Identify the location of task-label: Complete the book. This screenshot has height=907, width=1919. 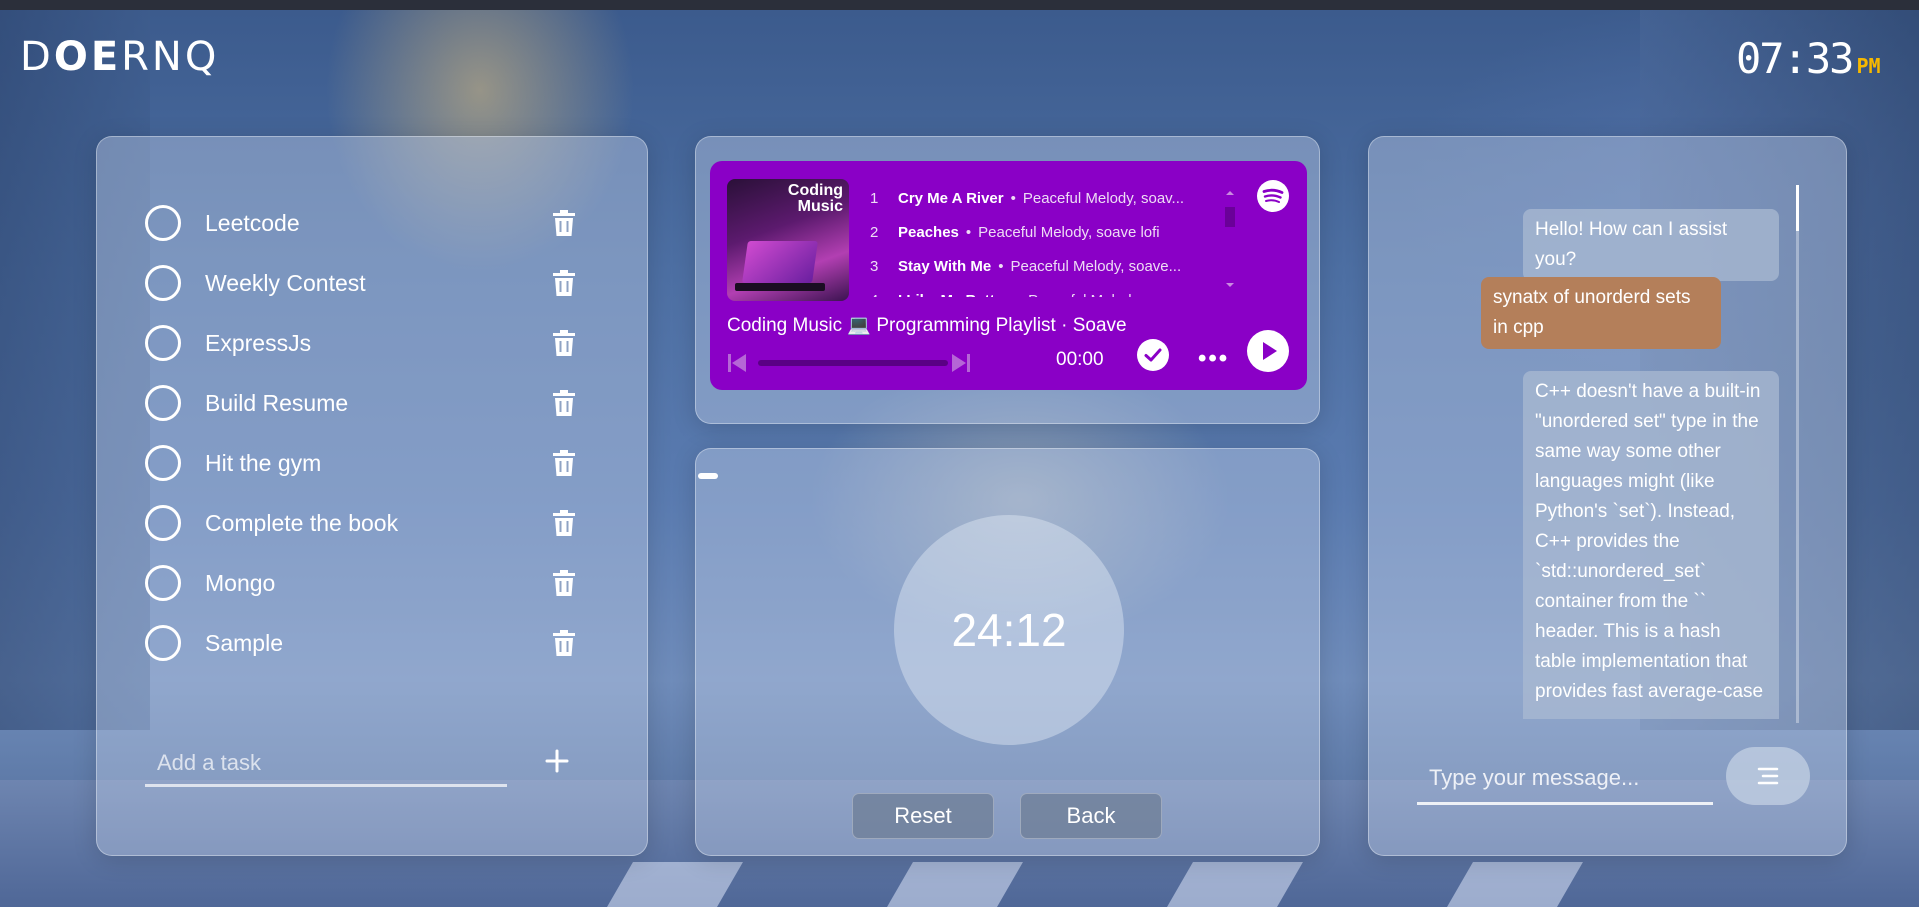
(302, 522).